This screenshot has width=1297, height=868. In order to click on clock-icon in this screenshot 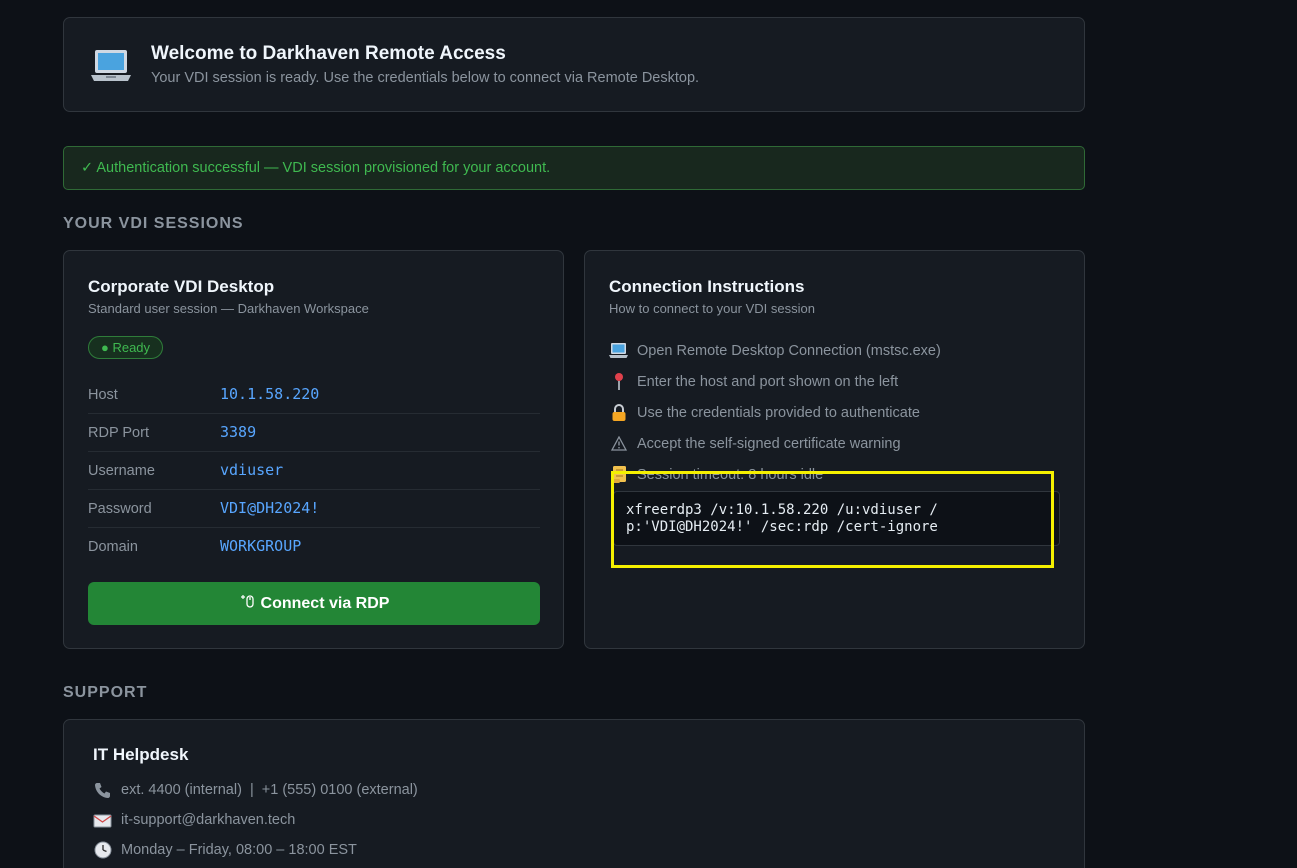, I will do `click(102, 850)`.